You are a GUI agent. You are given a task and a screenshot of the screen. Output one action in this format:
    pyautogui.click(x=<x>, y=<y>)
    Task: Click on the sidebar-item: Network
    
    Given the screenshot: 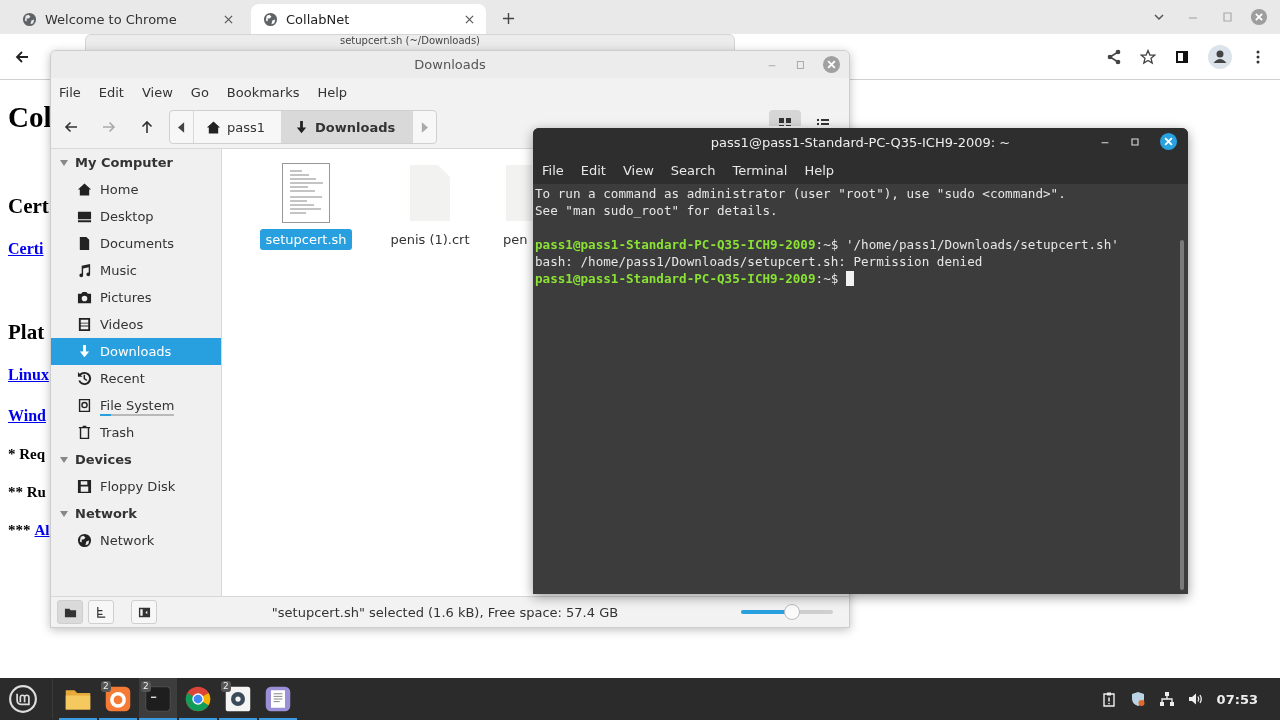 What is the action you would take?
    pyautogui.click(x=136, y=540)
    